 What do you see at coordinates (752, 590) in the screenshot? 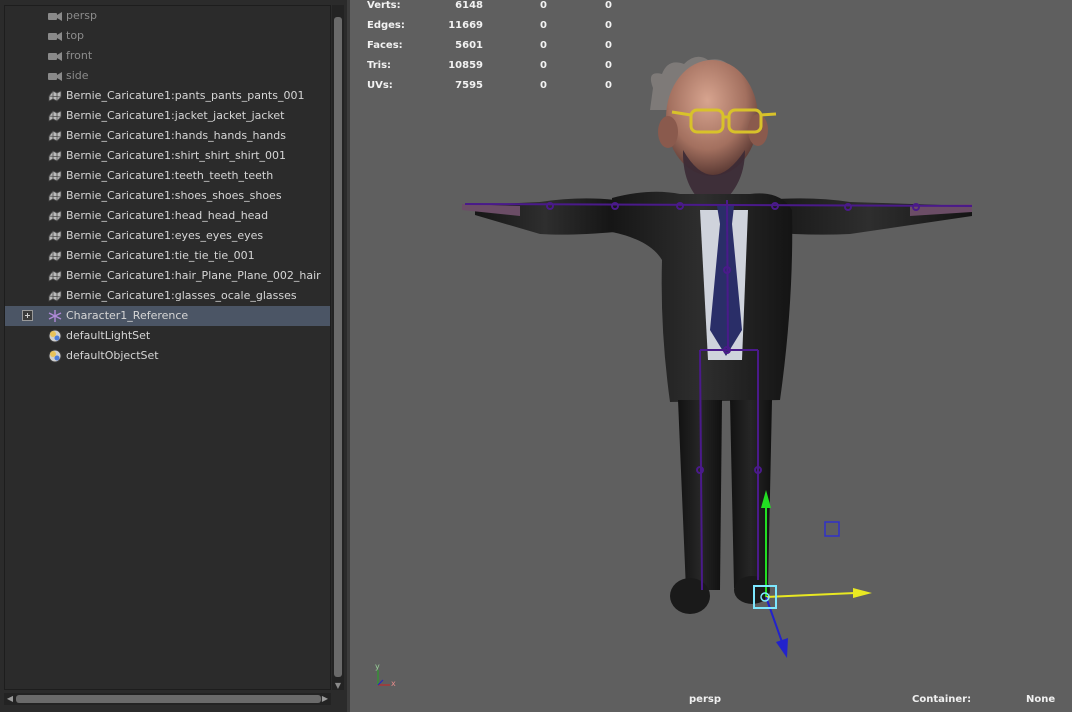
I see `character-shoe-right` at bounding box center [752, 590].